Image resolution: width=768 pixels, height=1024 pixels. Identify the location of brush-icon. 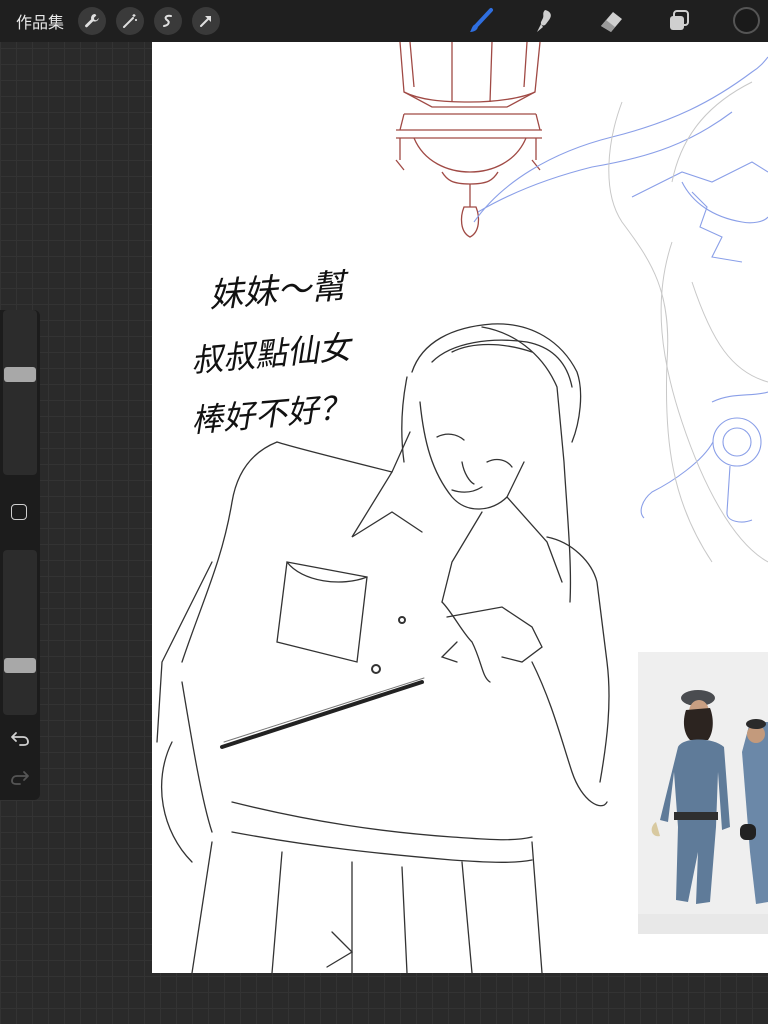
(481, 20).